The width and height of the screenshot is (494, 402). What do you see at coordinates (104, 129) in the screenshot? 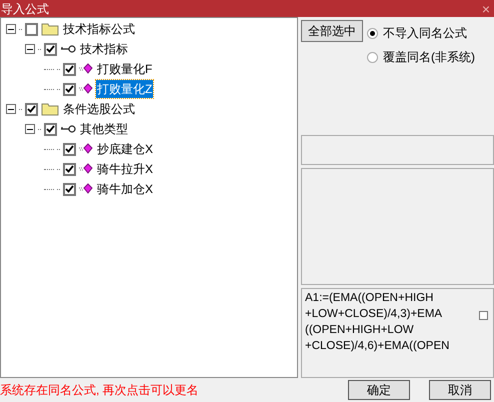
I see `tree-item: 其他类型` at bounding box center [104, 129].